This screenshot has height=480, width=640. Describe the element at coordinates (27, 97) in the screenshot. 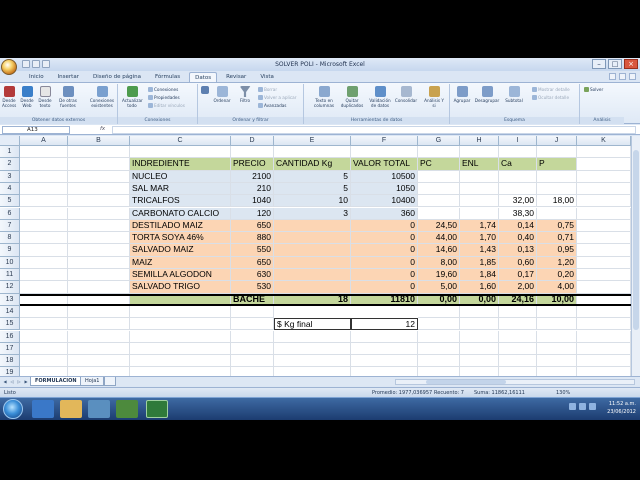

I see `from-web-button: Desde Web` at that location.